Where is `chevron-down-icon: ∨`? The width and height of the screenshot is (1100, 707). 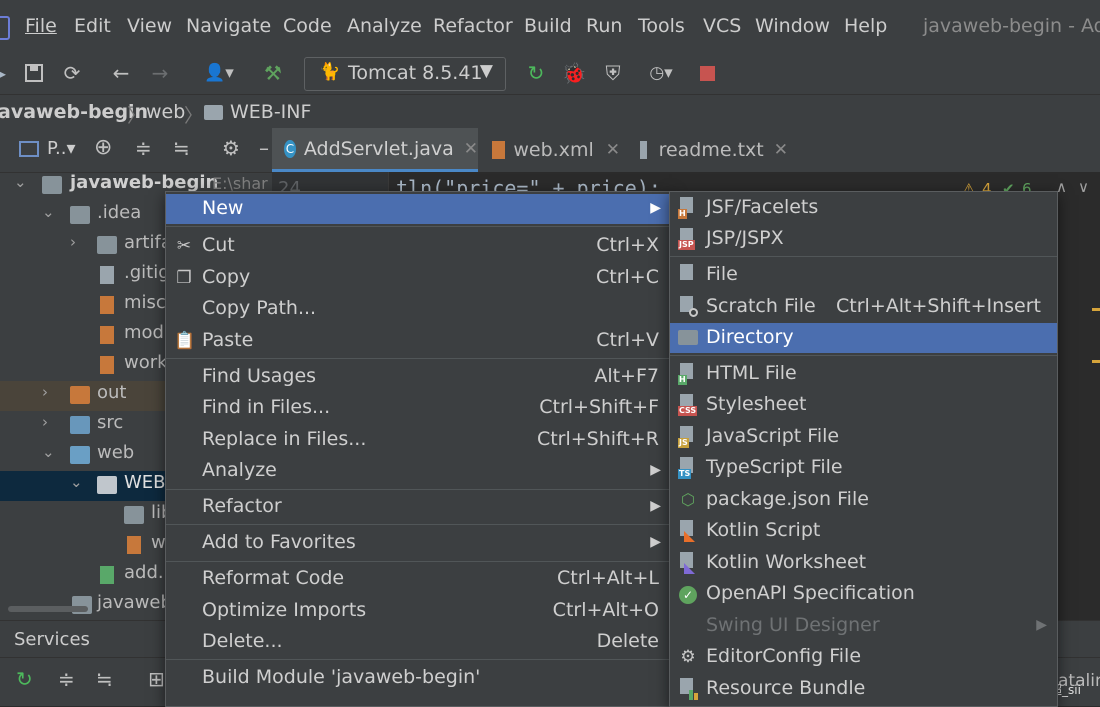 chevron-down-icon: ∨ is located at coordinates (1083, 187).